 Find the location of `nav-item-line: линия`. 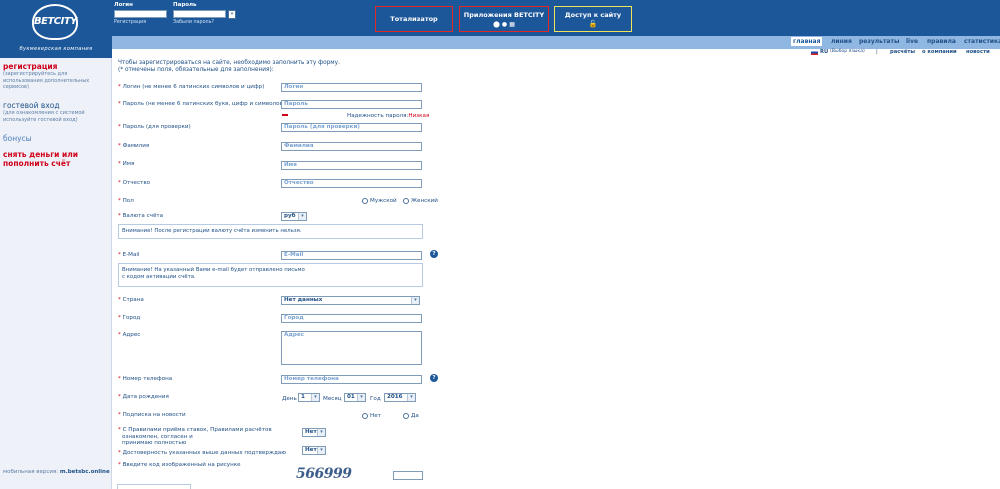

nav-item-line: линия is located at coordinates (841, 41).